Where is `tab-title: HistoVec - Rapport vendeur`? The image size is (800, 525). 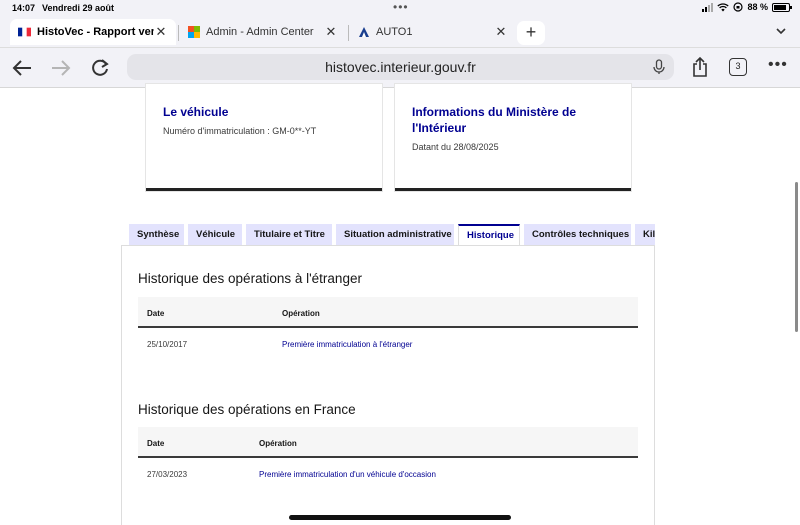
tab-title: HistoVec - Rapport vendeur is located at coordinates (95, 32).